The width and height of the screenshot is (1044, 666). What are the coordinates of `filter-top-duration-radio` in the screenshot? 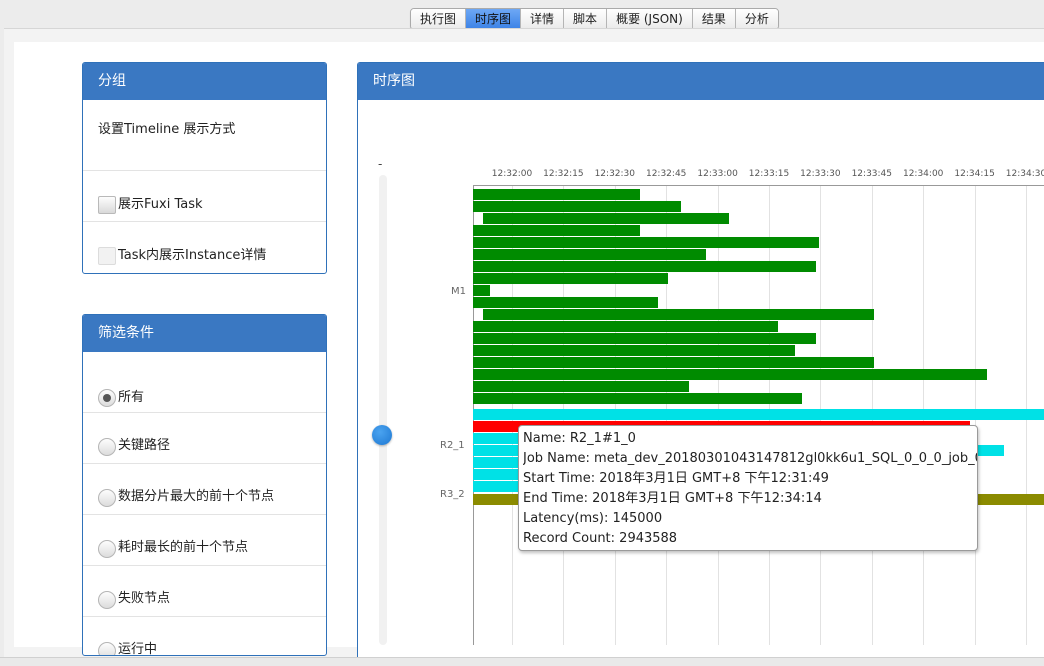 It's located at (107, 549).